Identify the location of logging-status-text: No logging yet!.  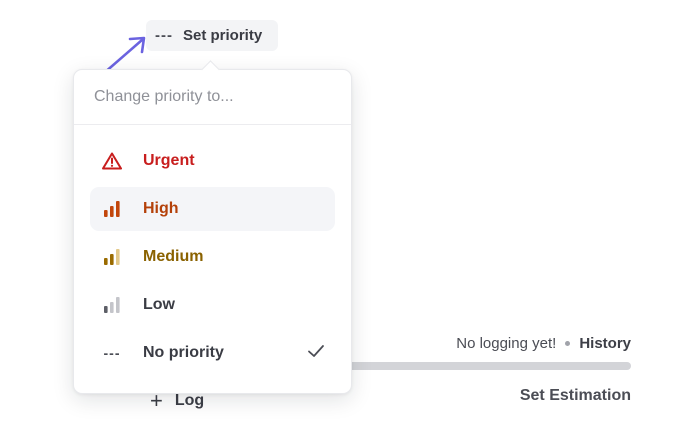
(506, 343).